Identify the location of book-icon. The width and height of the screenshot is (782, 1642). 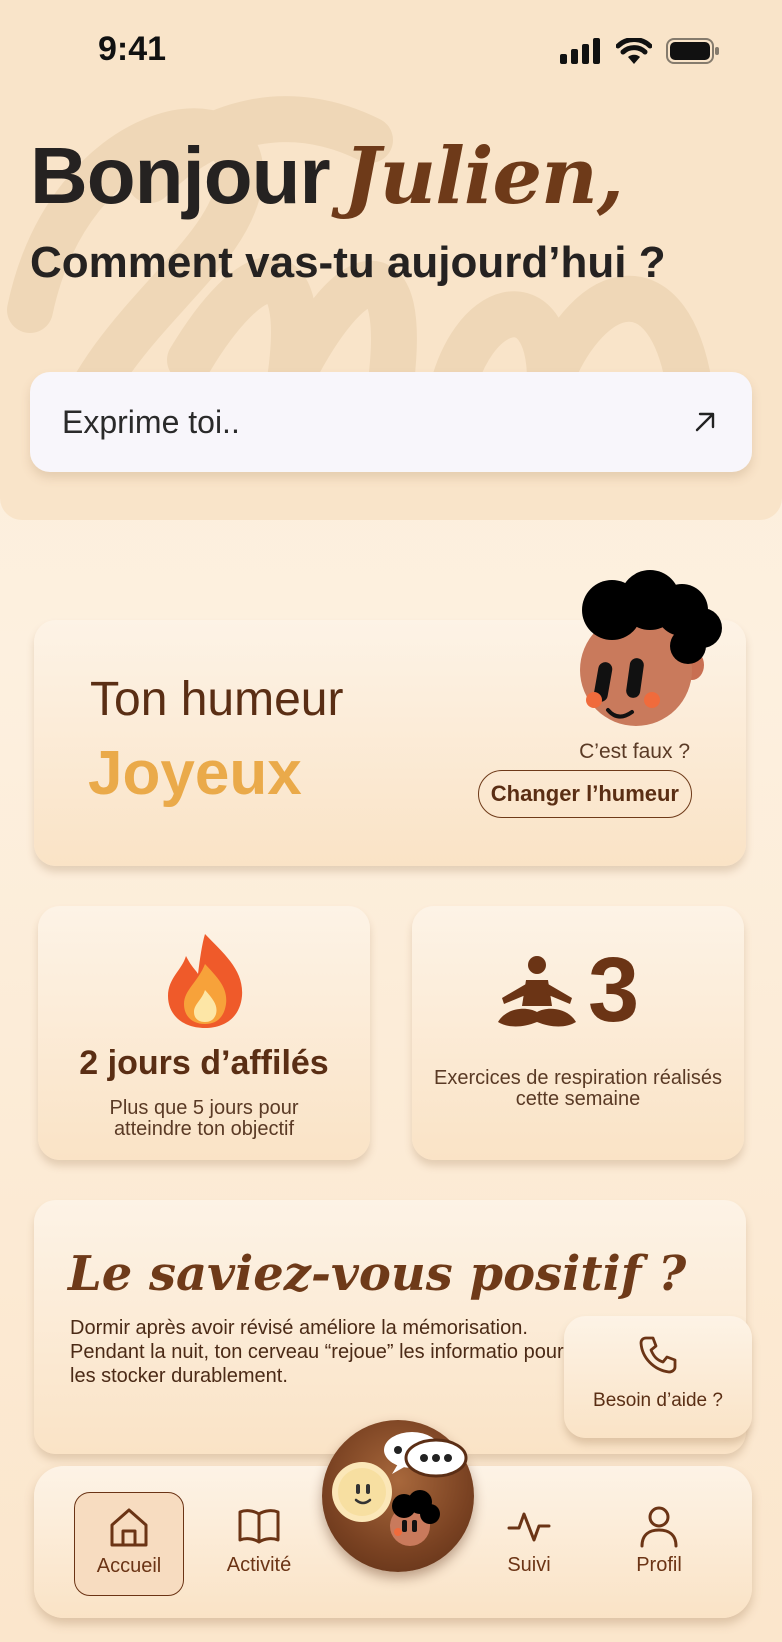
(259, 1526).